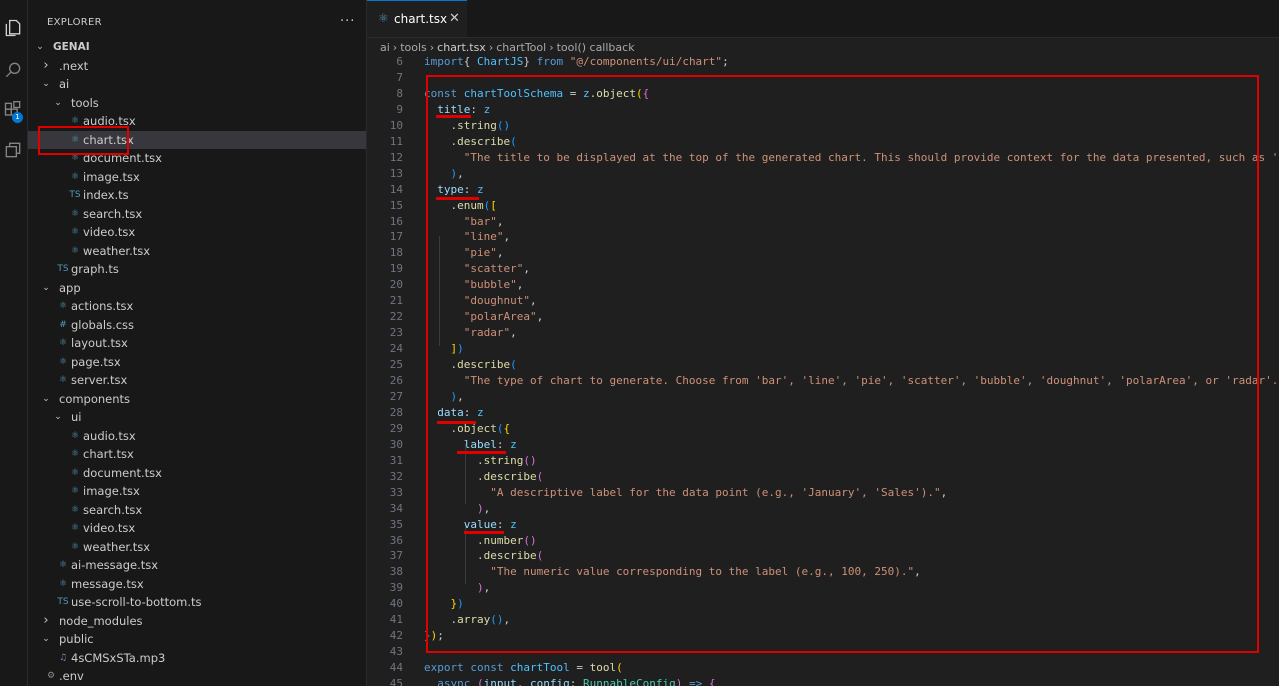 The width and height of the screenshot is (1279, 686). I want to click on line-number: 13, so click(396, 173).